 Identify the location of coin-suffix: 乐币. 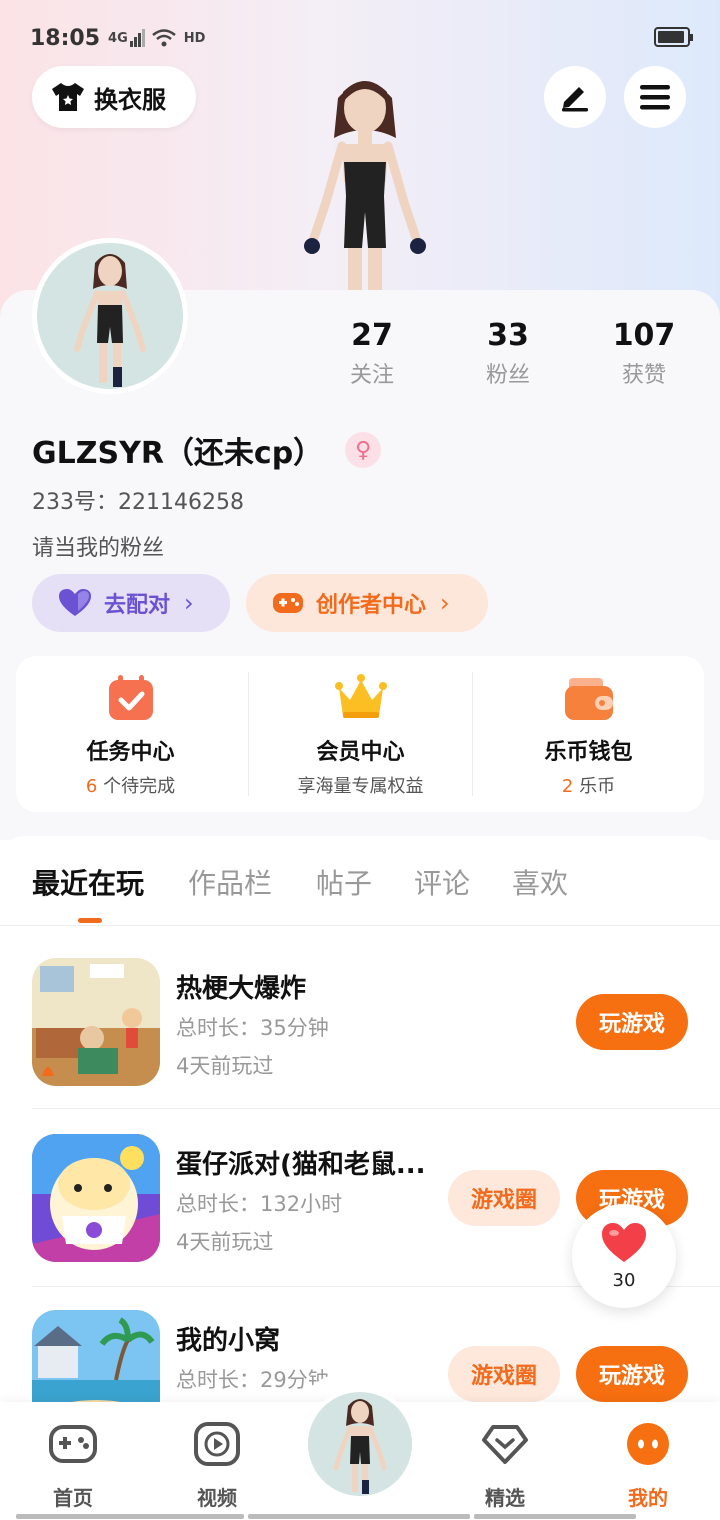
(594, 786).